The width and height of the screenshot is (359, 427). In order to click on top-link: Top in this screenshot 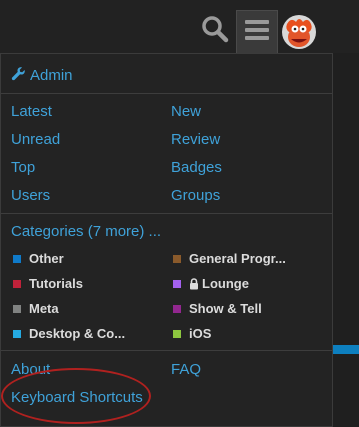, I will do `click(23, 168)`.